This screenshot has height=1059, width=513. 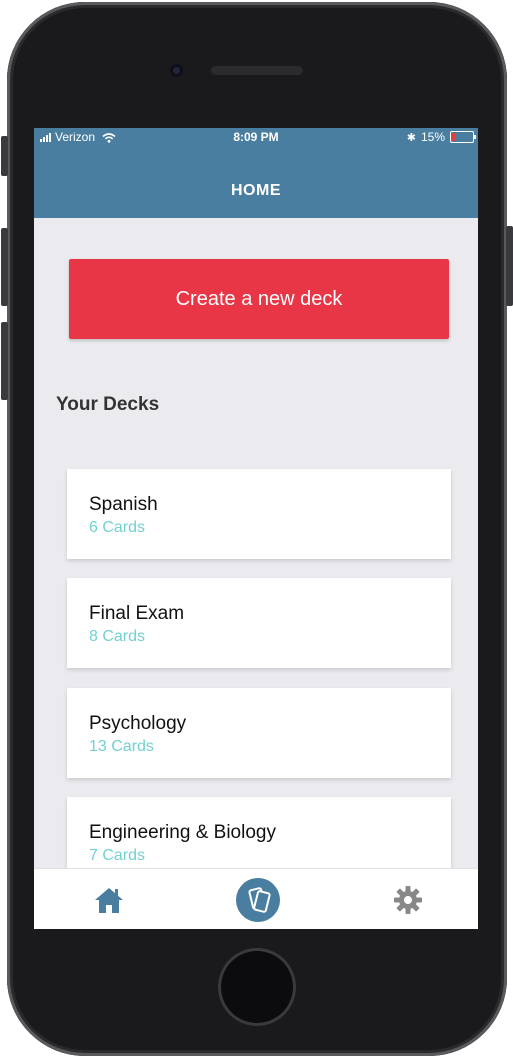 I want to click on hardware-home-button, so click(x=257, y=987).